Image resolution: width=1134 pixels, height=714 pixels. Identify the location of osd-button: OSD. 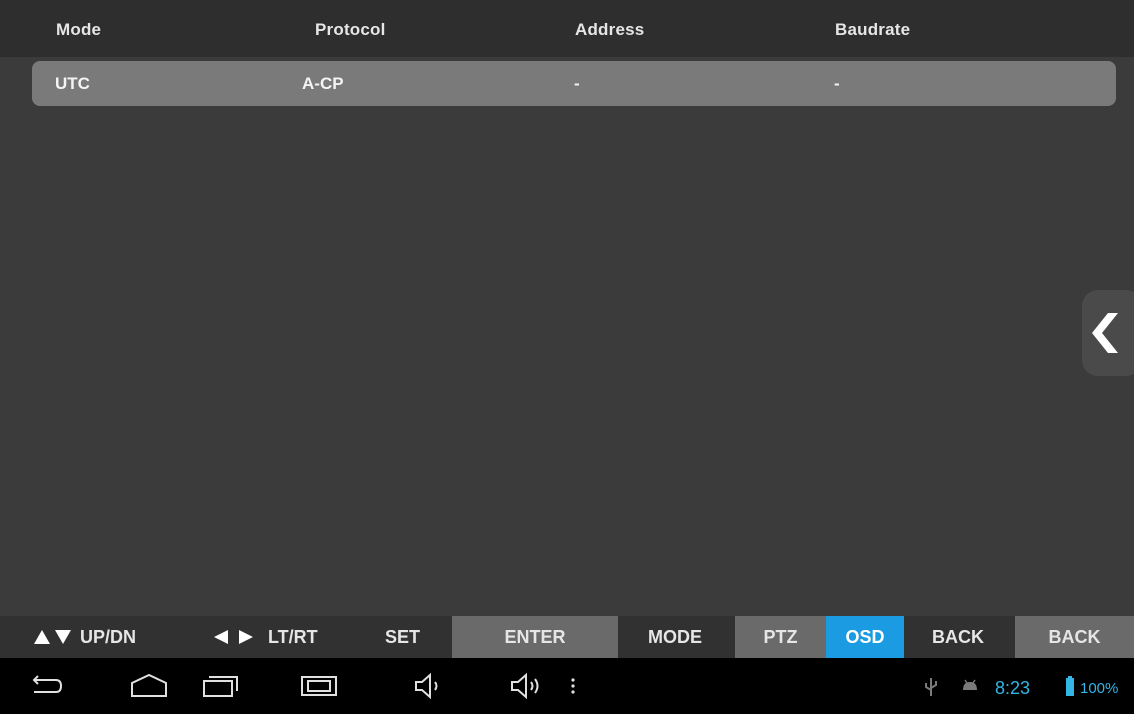
(865, 637).